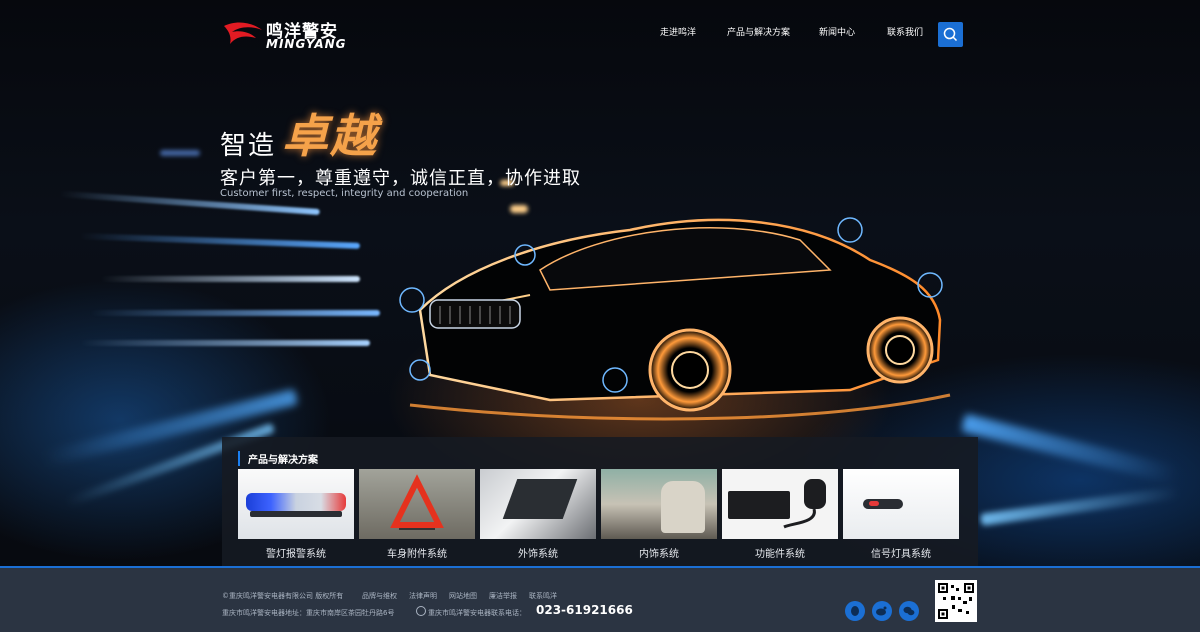 Image resolution: width=1200 pixels, height=632 pixels. What do you see at coordinates (477, 613) in the screenshot?
I see `phone-label: 重庆市鸣洋警安电器联系电话：` at bounding box center [477, 613].